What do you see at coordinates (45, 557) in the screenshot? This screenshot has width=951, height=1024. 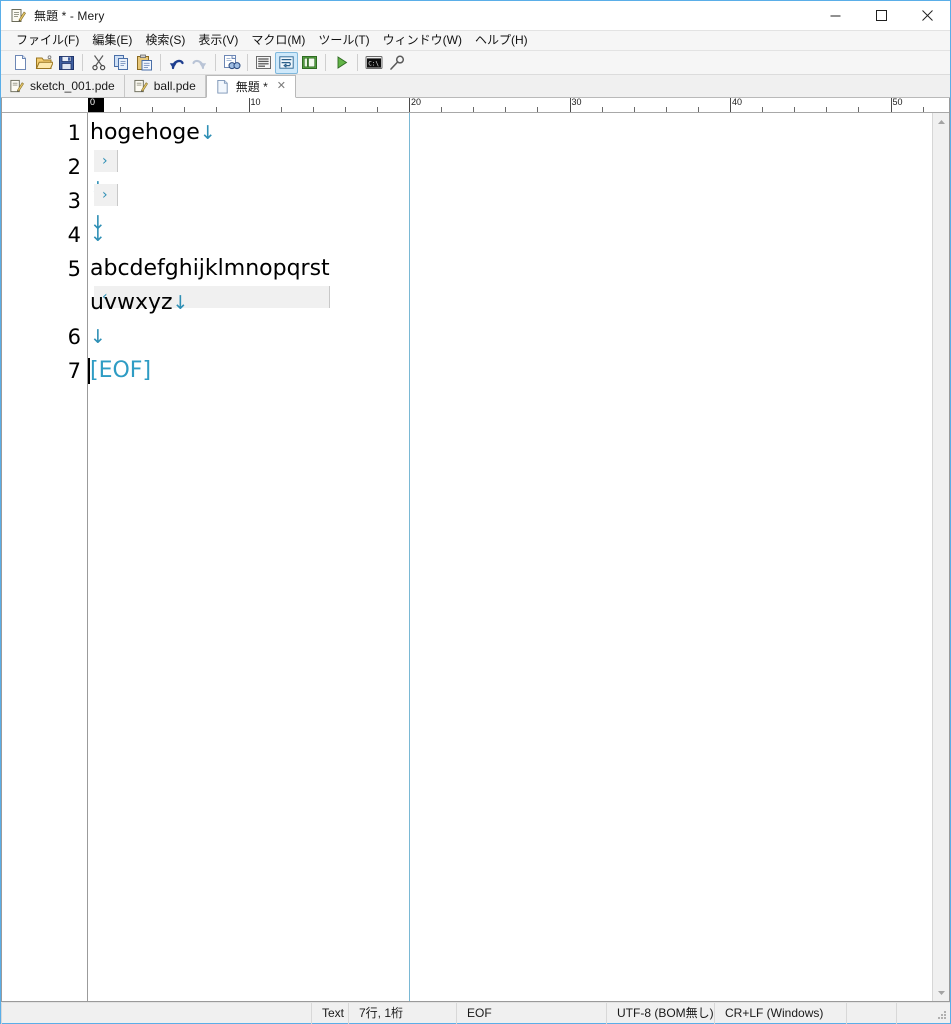 I see `line-number-gutter: 1 2 3 4 5 6 7` at bounding box center [45, 557].